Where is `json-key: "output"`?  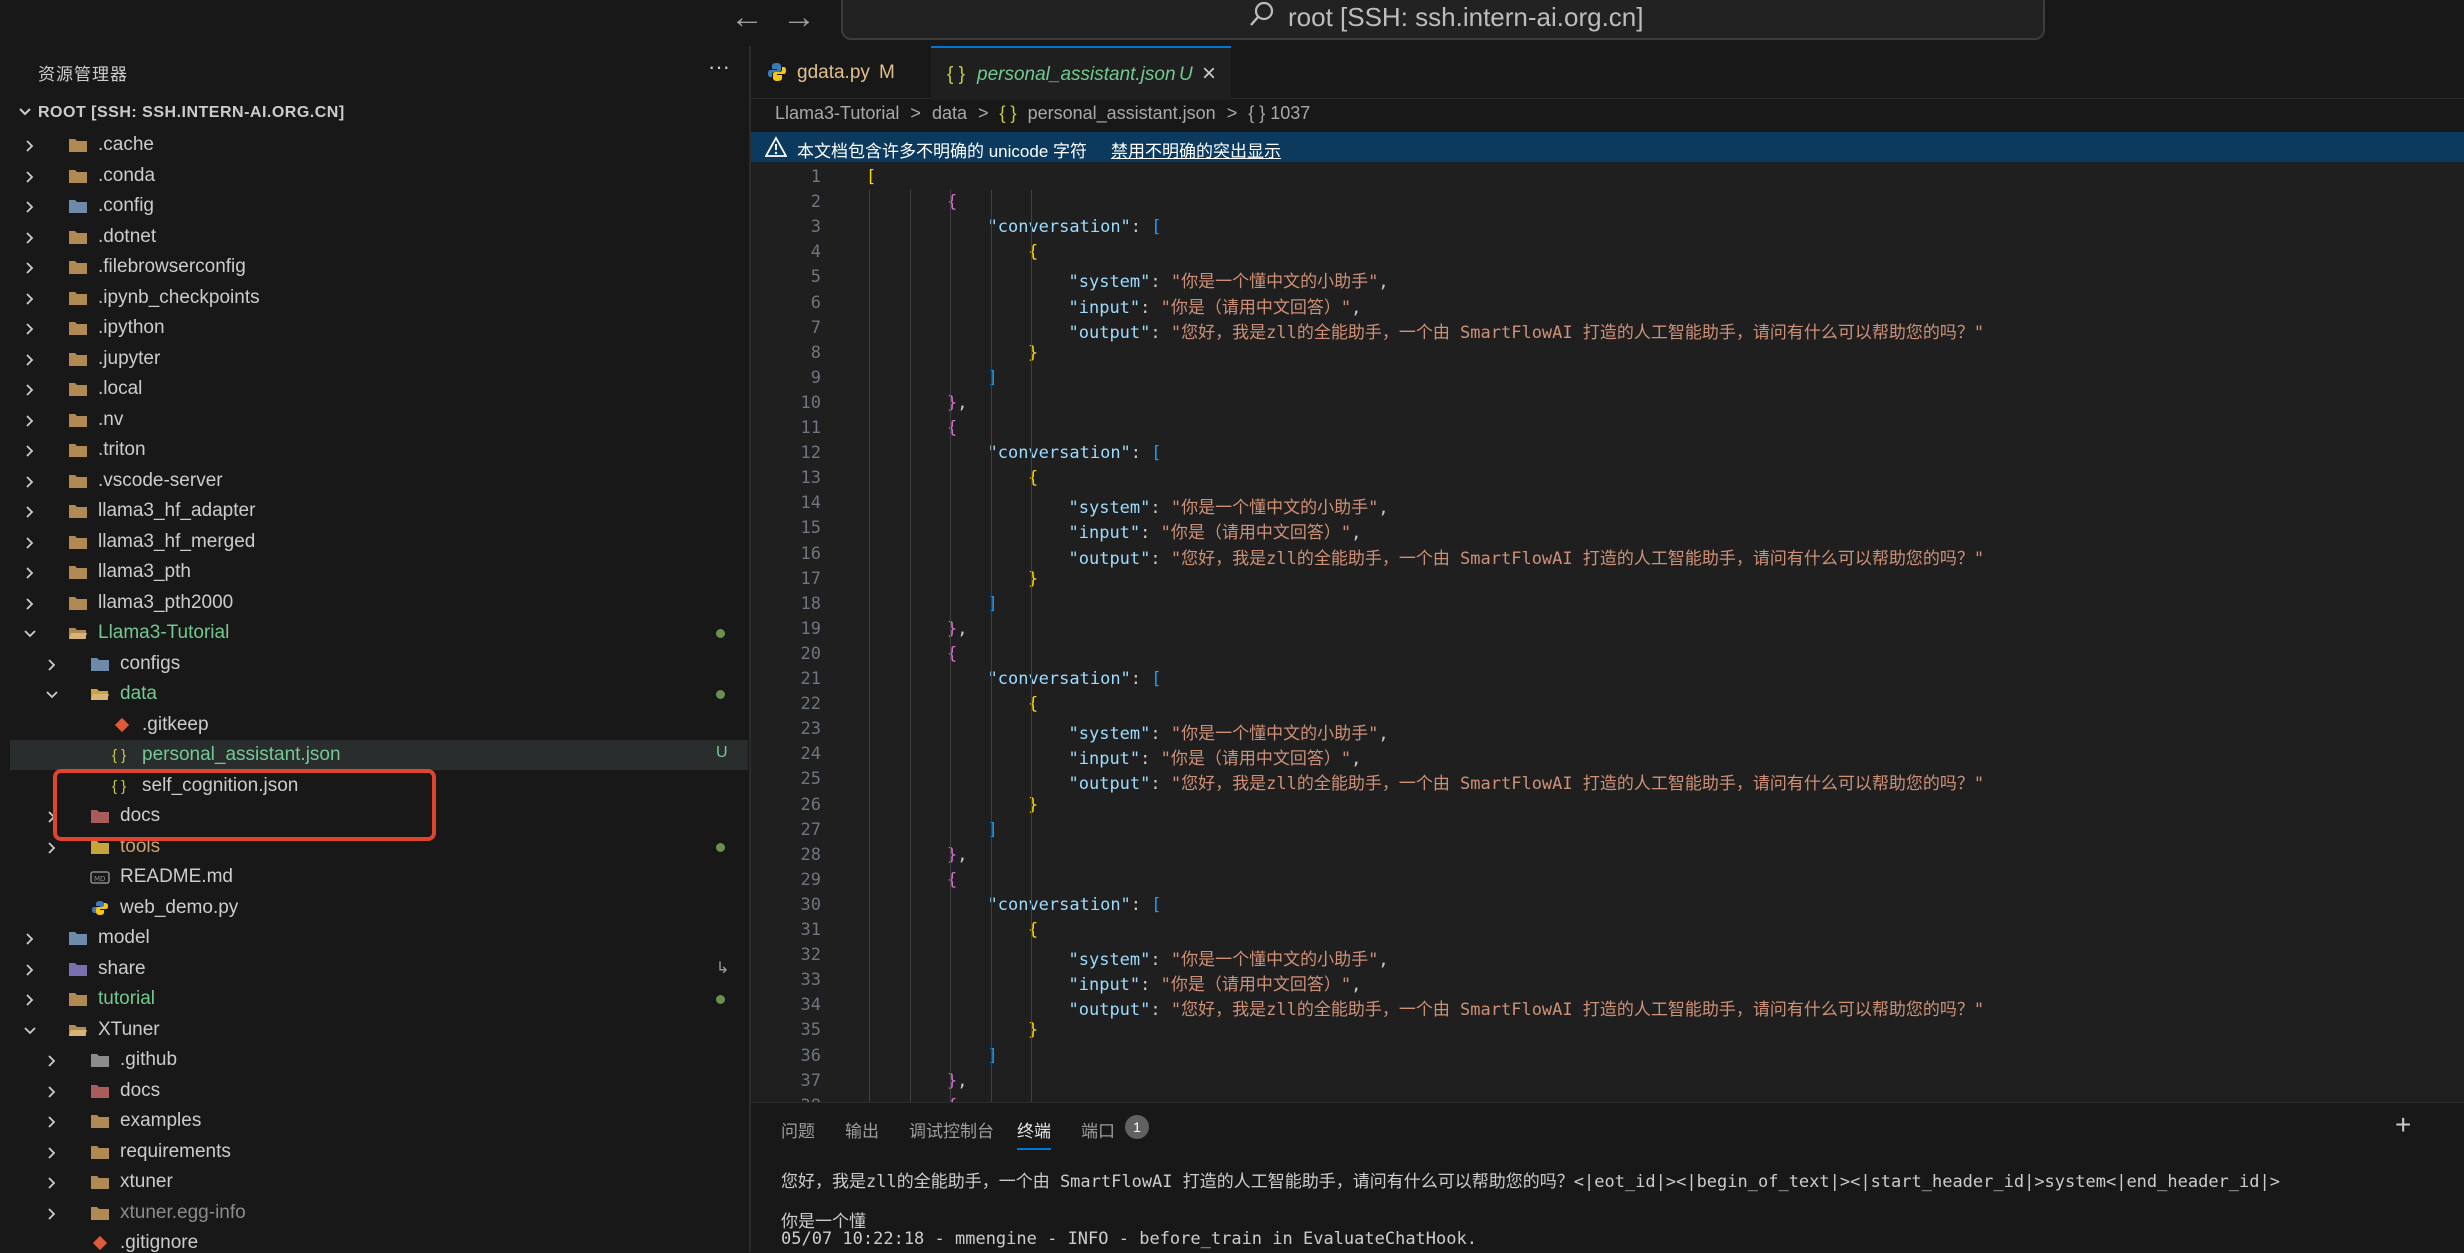 json-key: "output" is located at coordinates (1109, 784).